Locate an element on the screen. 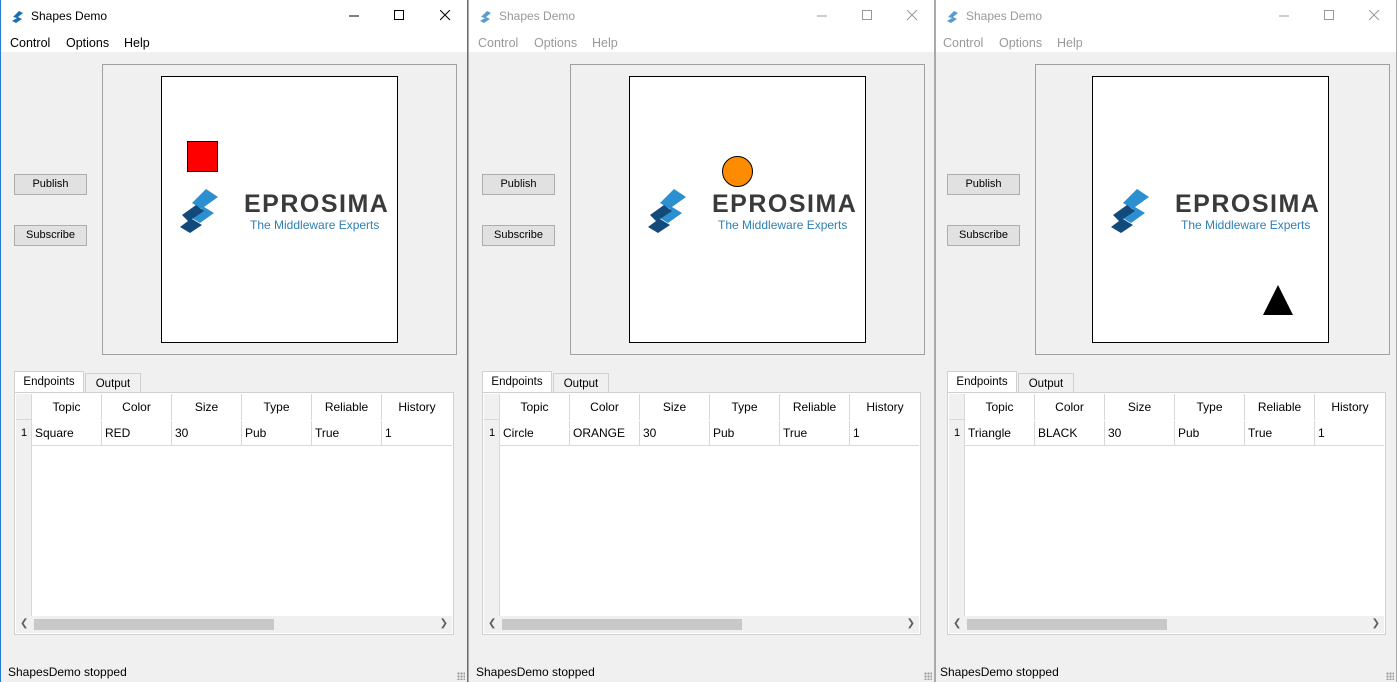 The image size is (1397, 682). cell-color: RED is located at coordinates (137, 433).